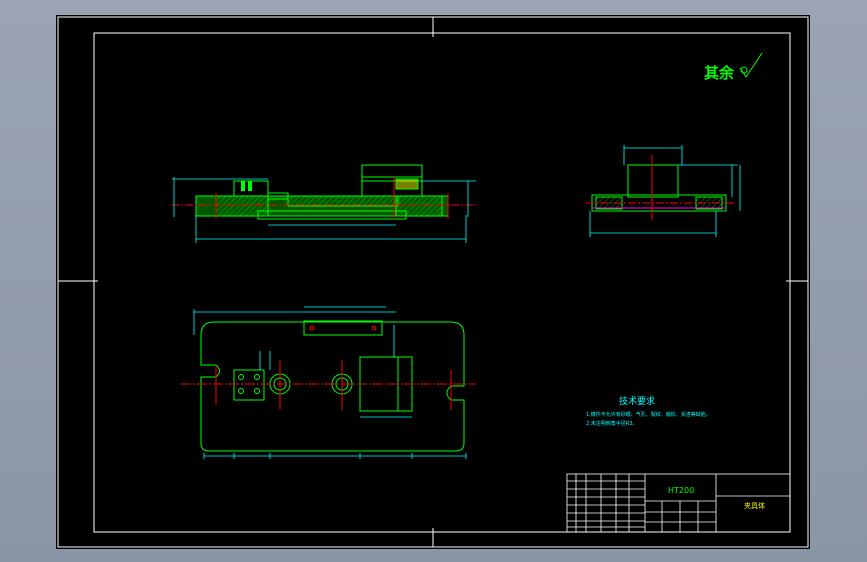 The width and height of the screenshot is (867, 562). I want to click on surface-roughness-note: 其余, so click(733, 67).